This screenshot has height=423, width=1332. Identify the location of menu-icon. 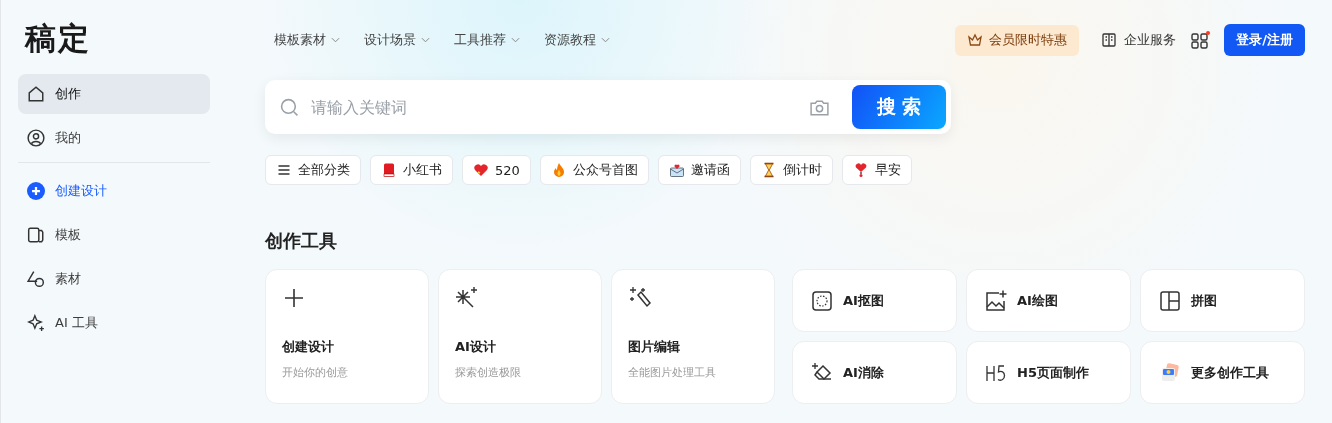
(284, 170).